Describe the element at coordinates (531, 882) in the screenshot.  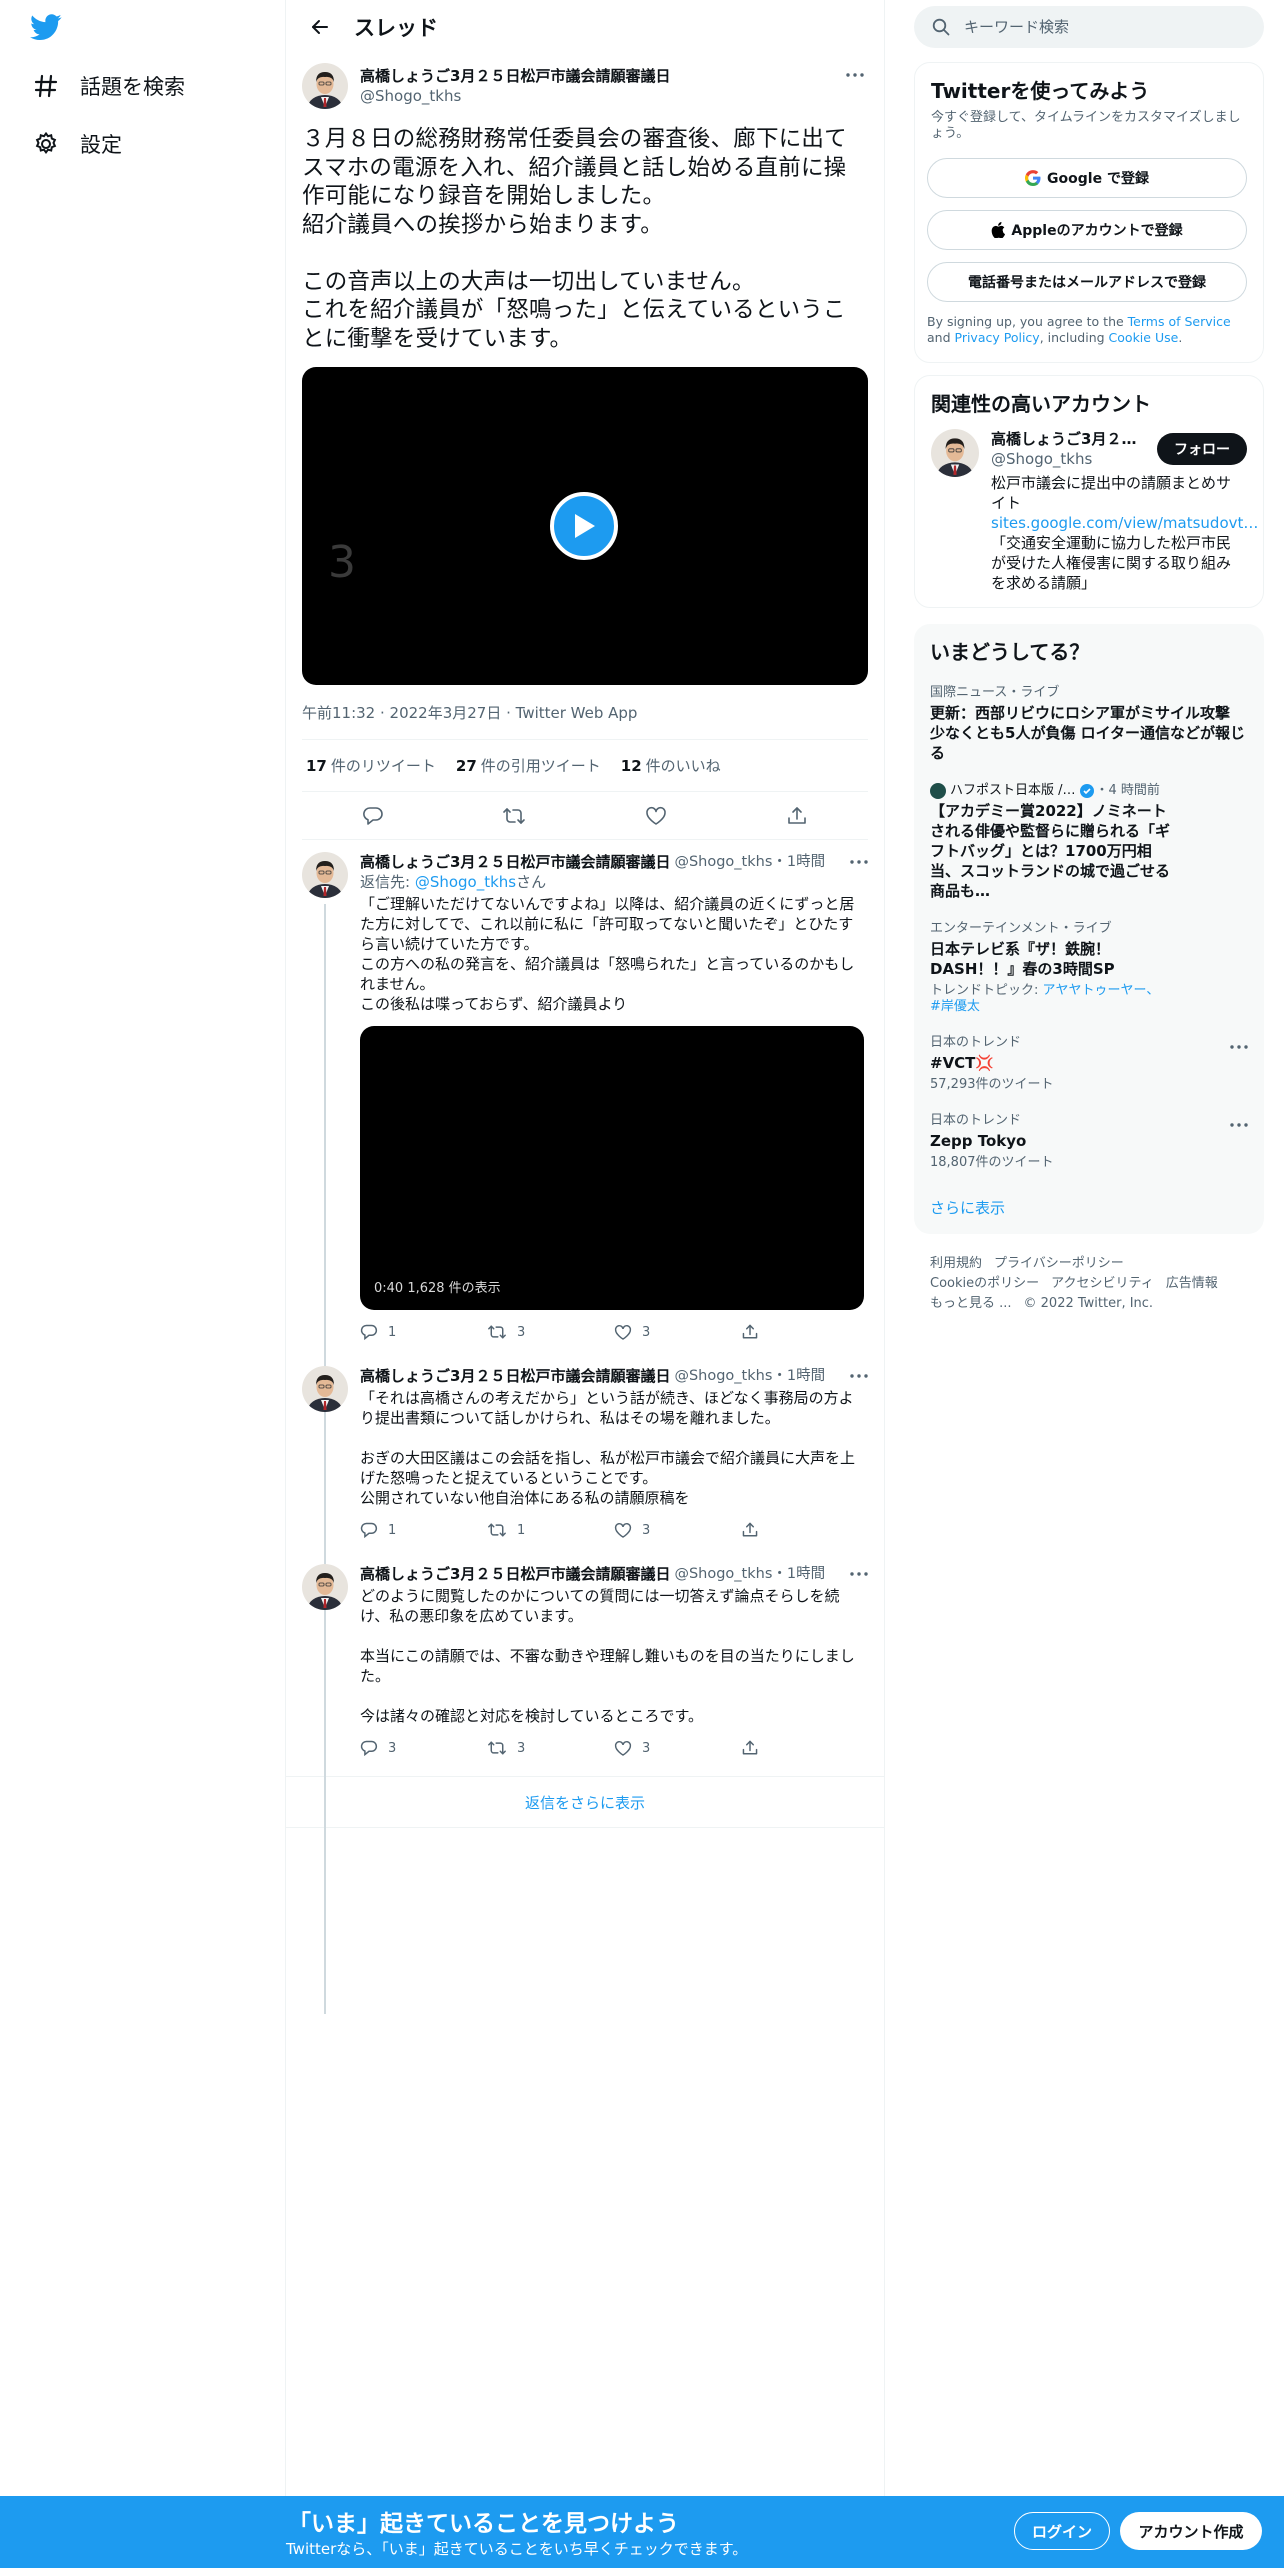
I see `replying-suffix: さん` at that location.